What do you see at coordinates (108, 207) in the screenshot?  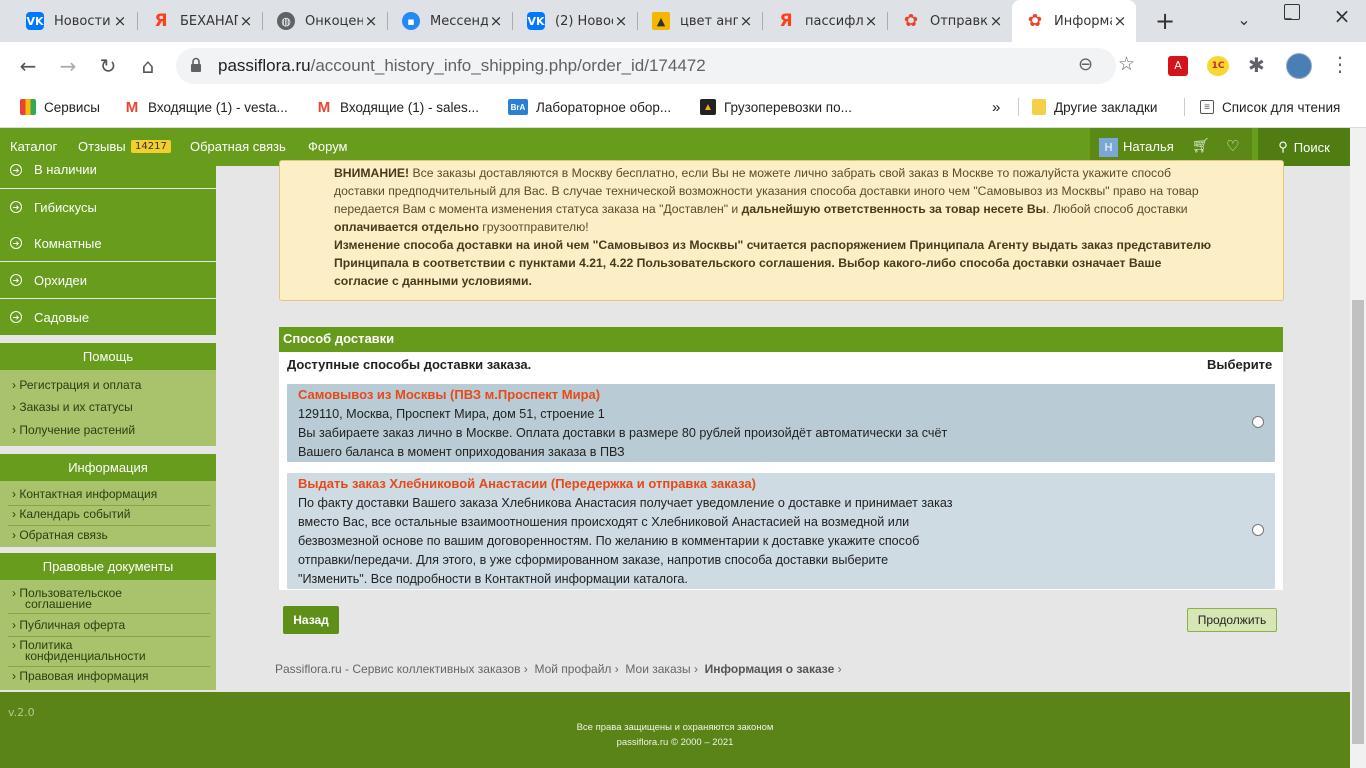 I see `category-hibiscus: ➔ Гибискусы` at bounding box center [108, 207].